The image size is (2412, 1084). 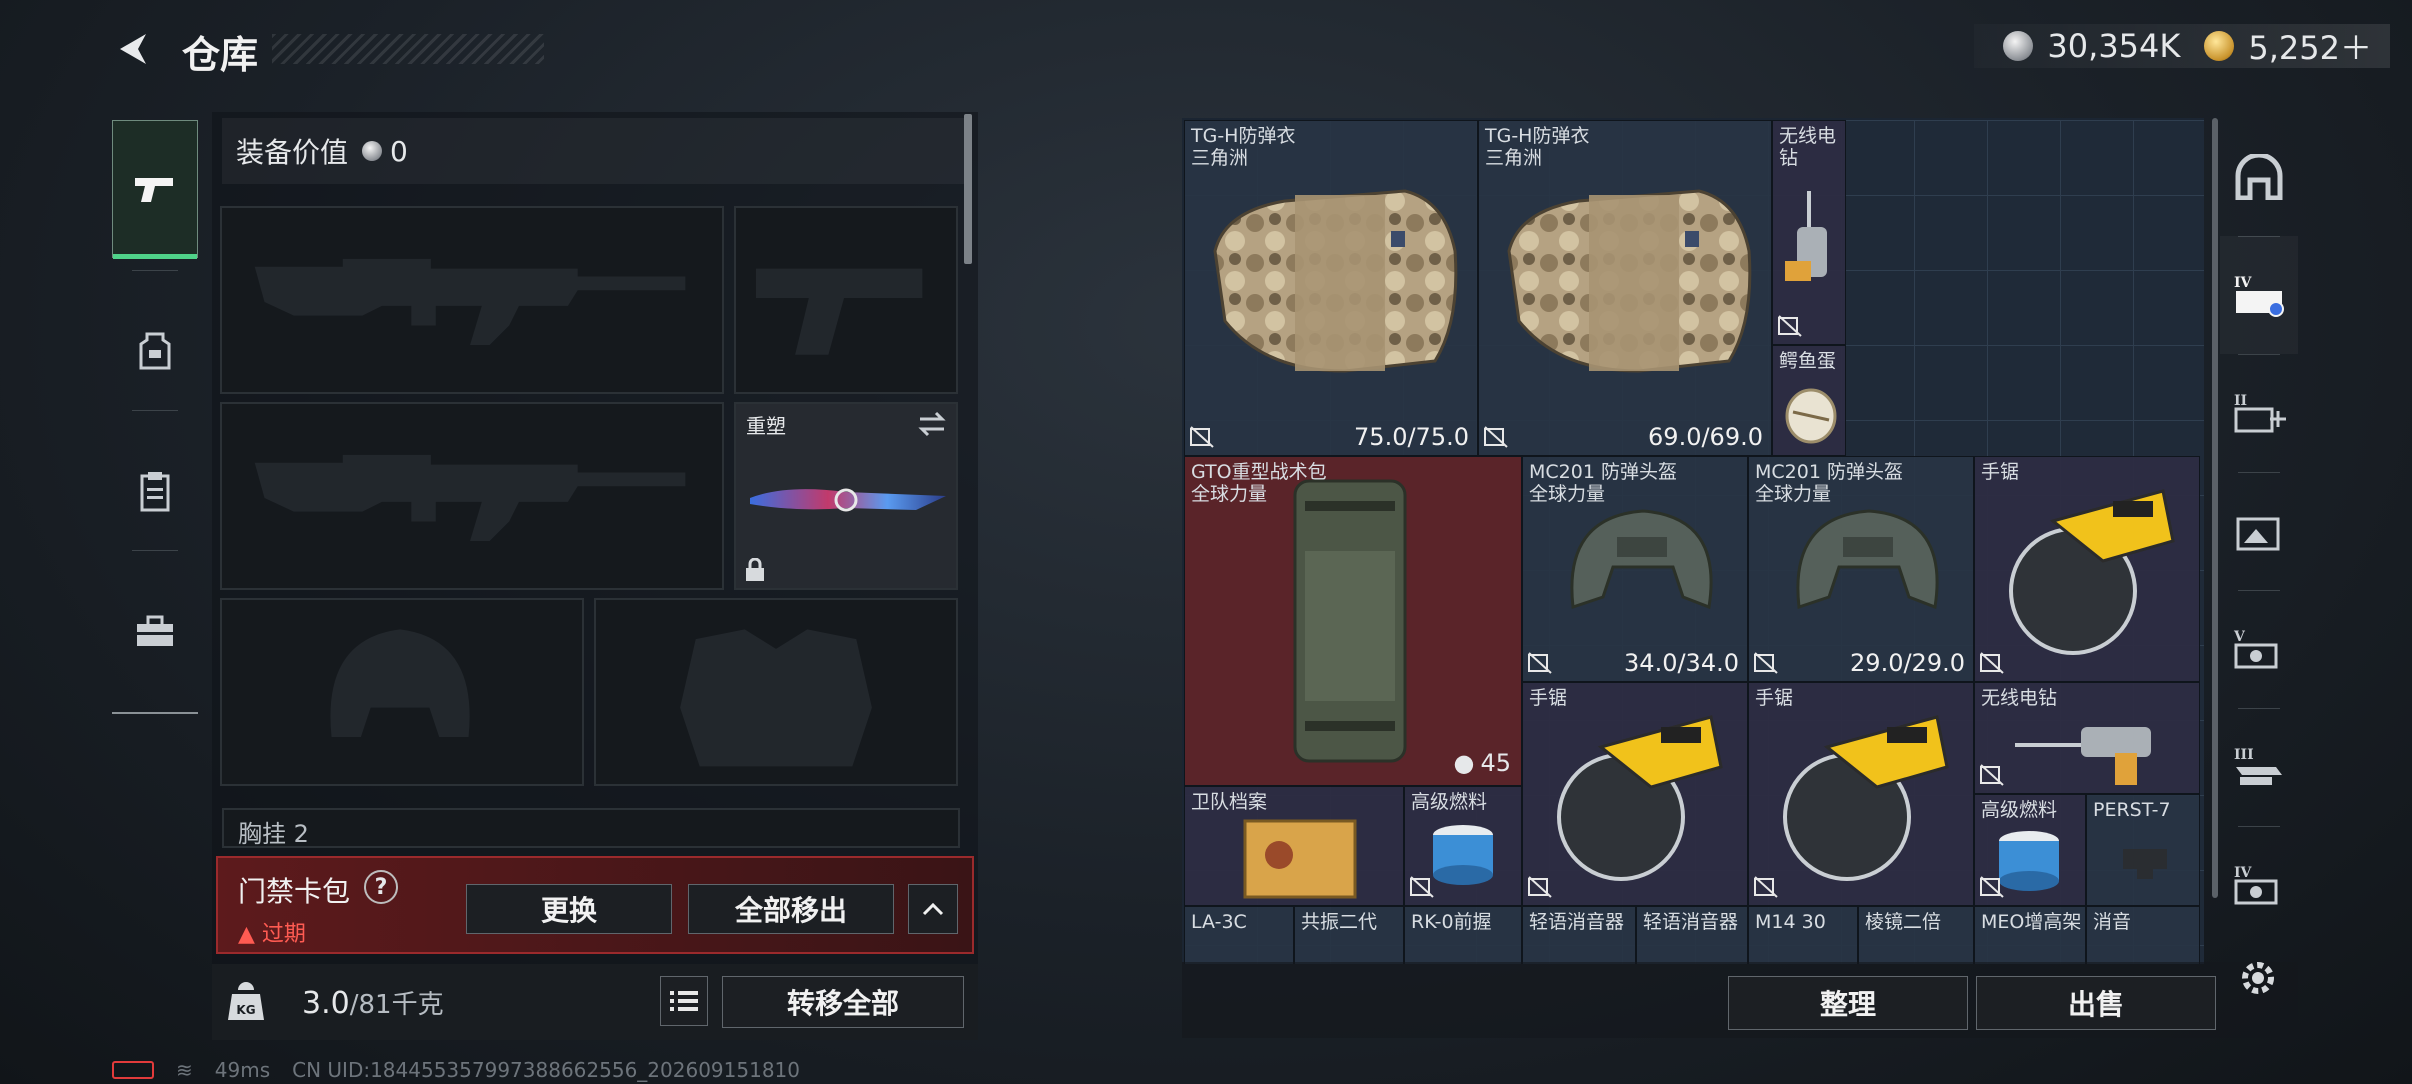 I want to click on stash-tab-all, so click(x=2259, y=177).